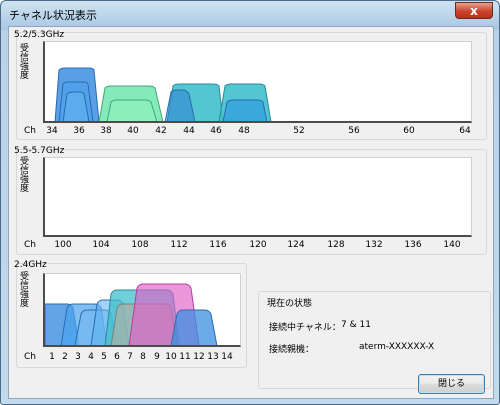 This screenshot has width=500, height=405. What do you see at coordinates (25, 290) in the screenshot?
I see `signal-strength-label-3: 受 信 強 度` at bounding box center [25, 290].